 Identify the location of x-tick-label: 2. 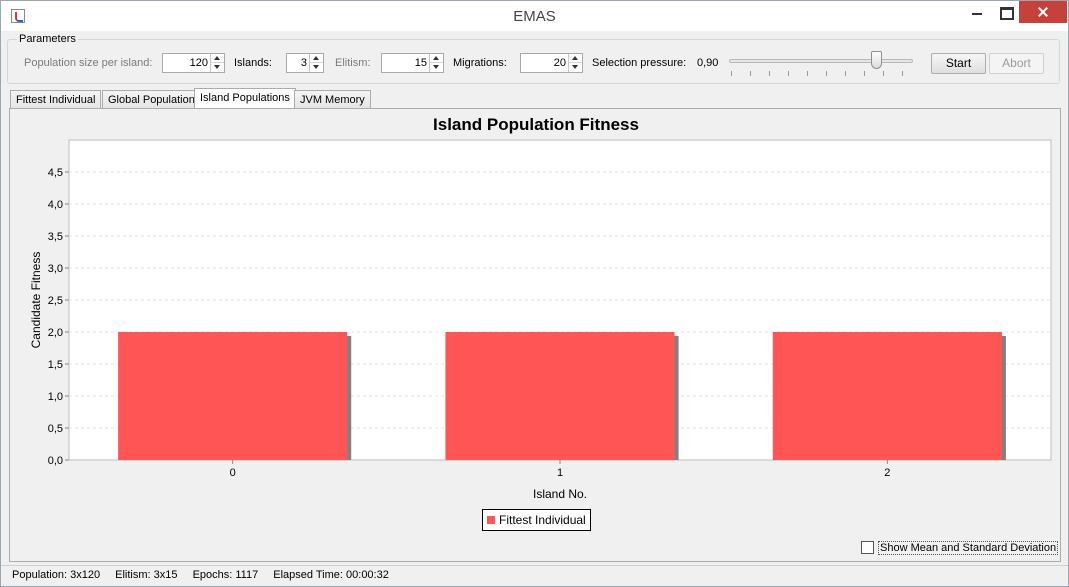
(887, 473).